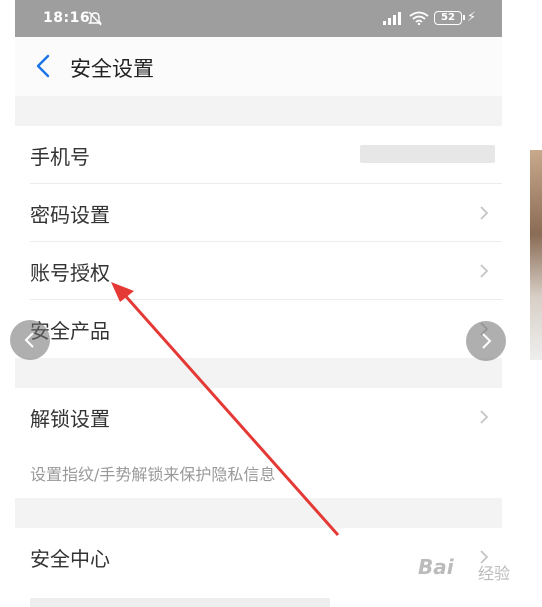  I want to click on baidu-watermark: Bai, so click(436, 567).